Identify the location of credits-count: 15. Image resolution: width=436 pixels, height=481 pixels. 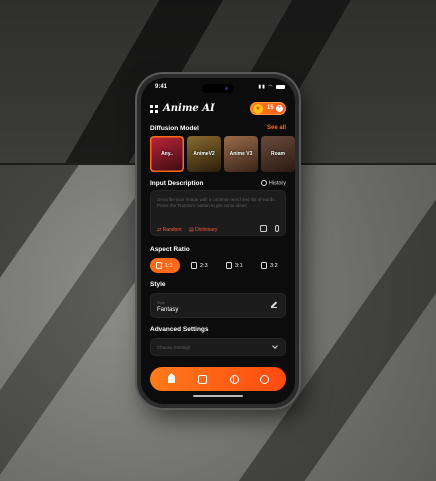
(270, 108).